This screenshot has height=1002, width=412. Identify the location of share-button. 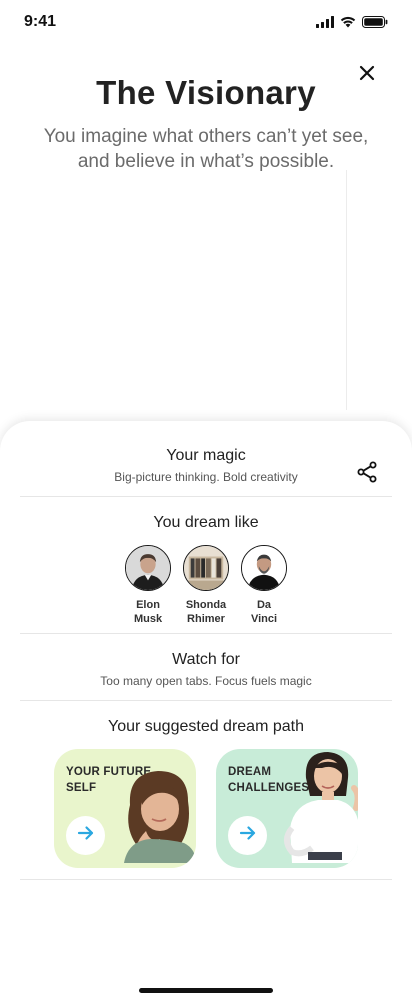
(367, 472).